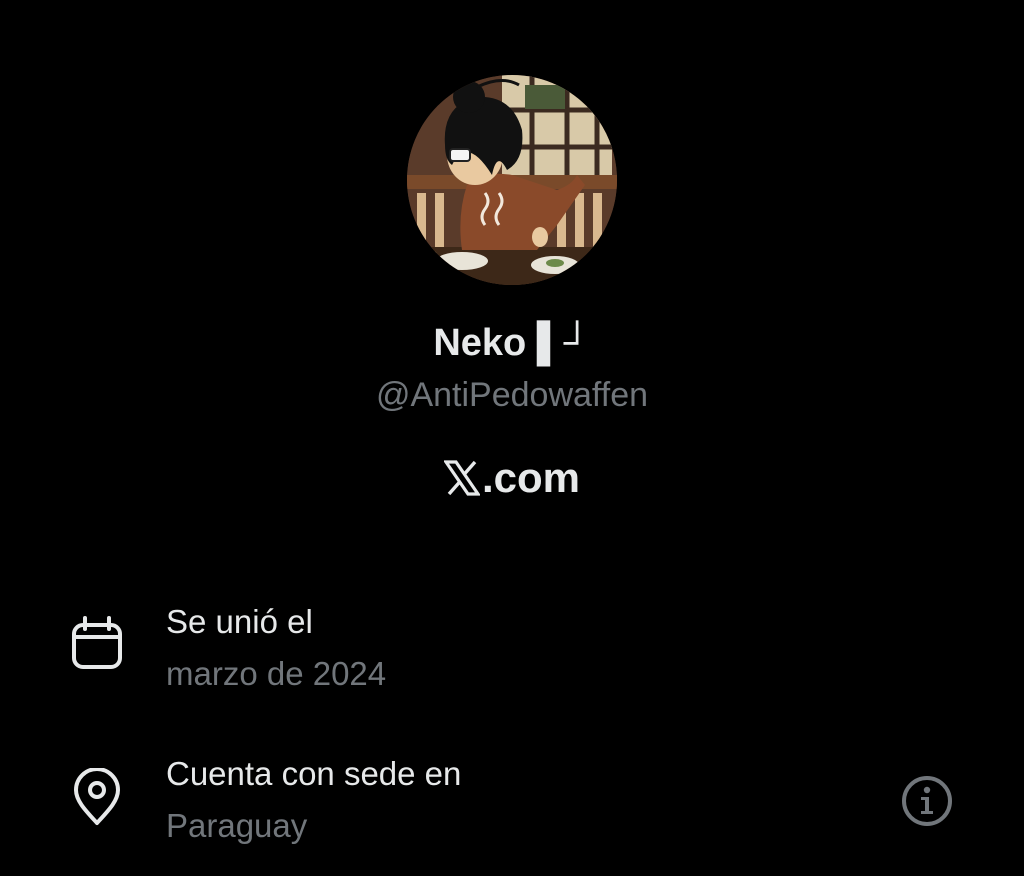 The height and width of the screenshot is (876, 1024). What do you see at coordinates (512, 656) in the screenshot?
I see `joined-row: Se unió el marzo de 2024` at bounding box center [512, 656].